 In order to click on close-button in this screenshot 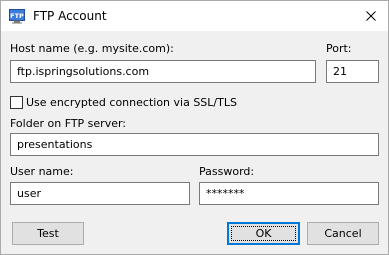, I will do `click(371, 16)`.